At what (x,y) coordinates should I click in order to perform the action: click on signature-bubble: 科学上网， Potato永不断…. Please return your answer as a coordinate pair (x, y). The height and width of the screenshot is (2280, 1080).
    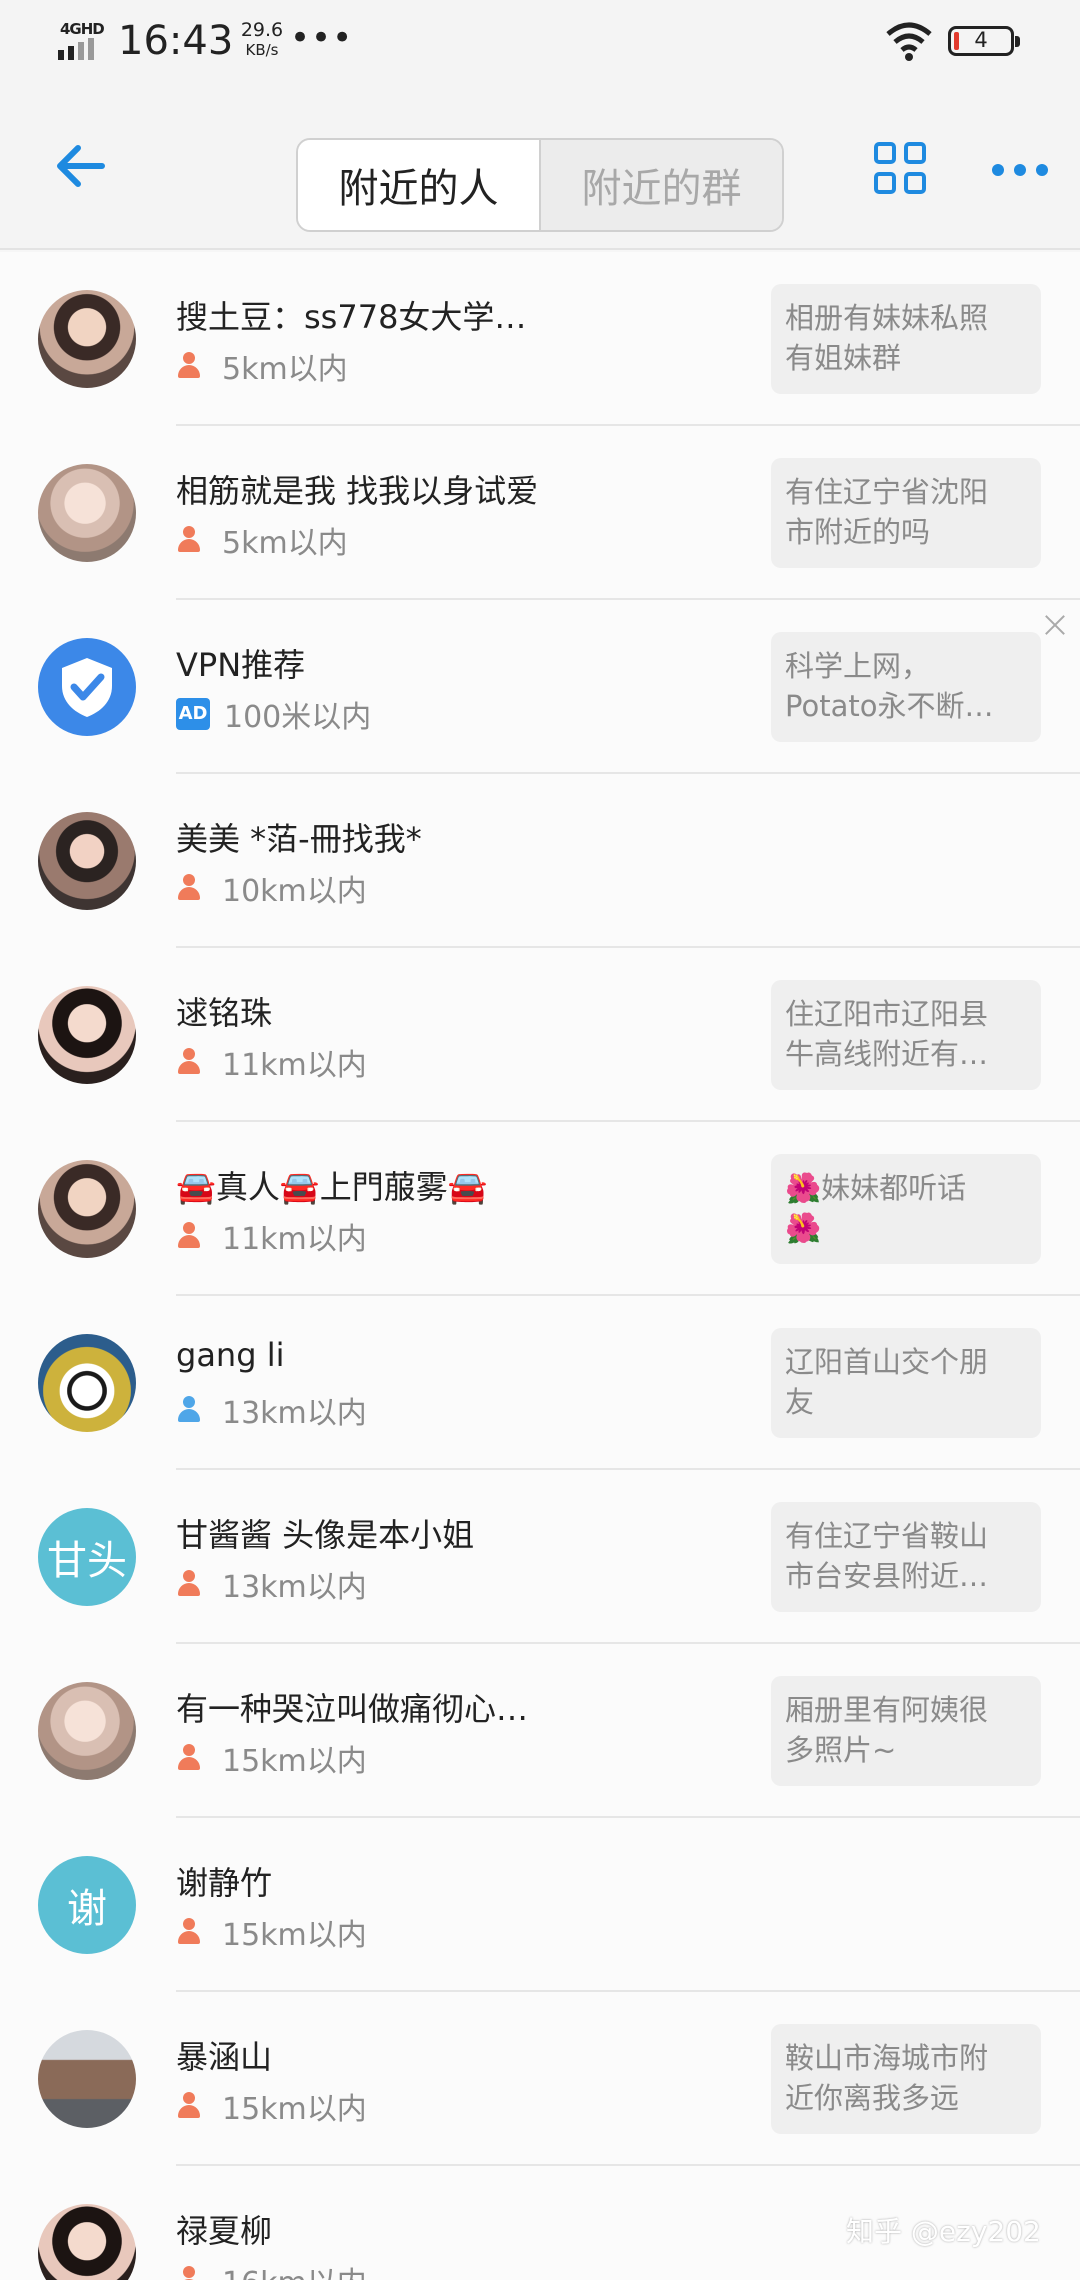
    Looking at the image, I should click on (906, 687).